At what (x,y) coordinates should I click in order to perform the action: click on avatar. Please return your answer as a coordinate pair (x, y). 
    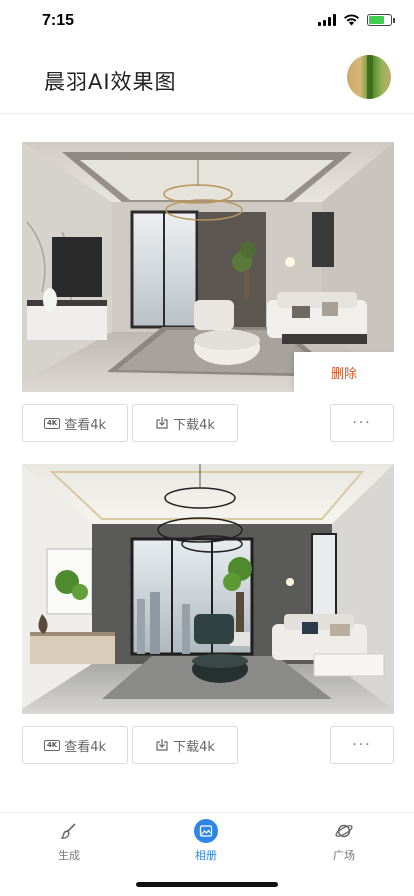
    Looking at the image, I should click on (369, 77).